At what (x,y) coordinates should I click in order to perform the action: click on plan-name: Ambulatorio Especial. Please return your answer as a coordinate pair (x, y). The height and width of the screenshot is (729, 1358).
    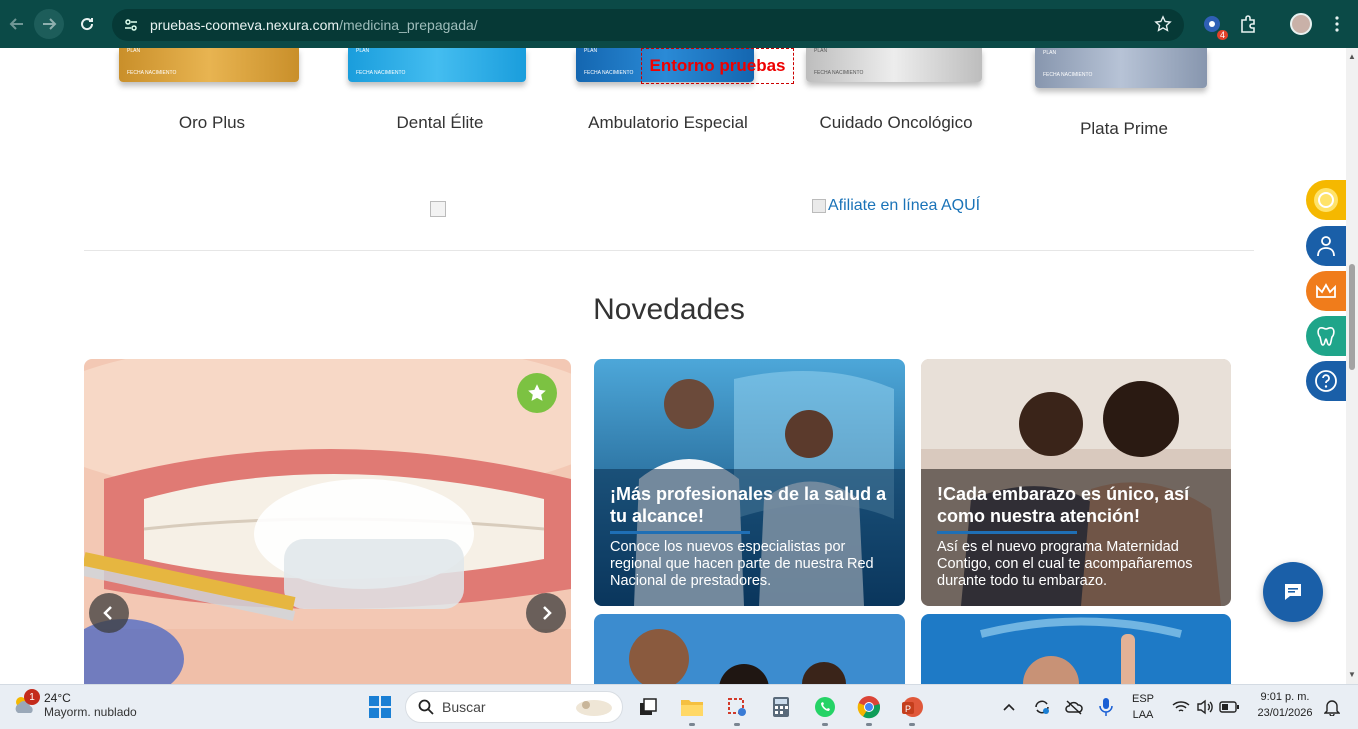
    Looking at the image, I should click on (668, 123).